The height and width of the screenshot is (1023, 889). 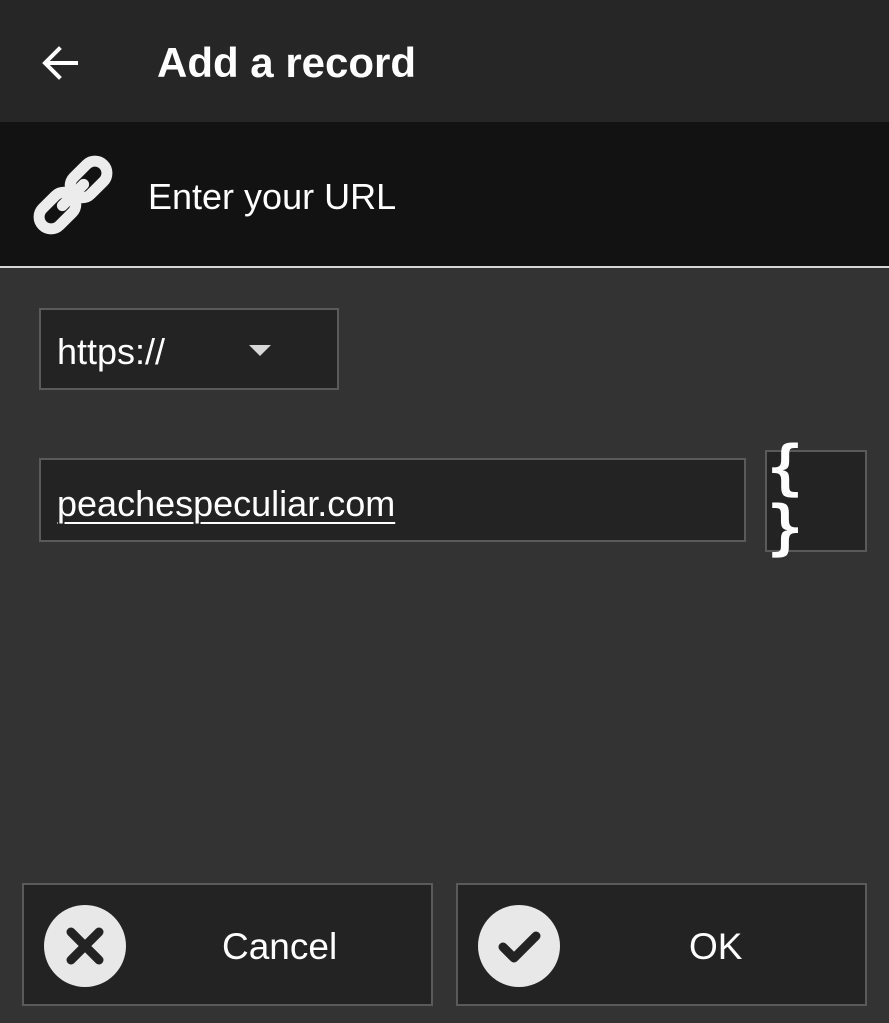 I want to click on page-title: Add a record, so click(x=287, y=62).